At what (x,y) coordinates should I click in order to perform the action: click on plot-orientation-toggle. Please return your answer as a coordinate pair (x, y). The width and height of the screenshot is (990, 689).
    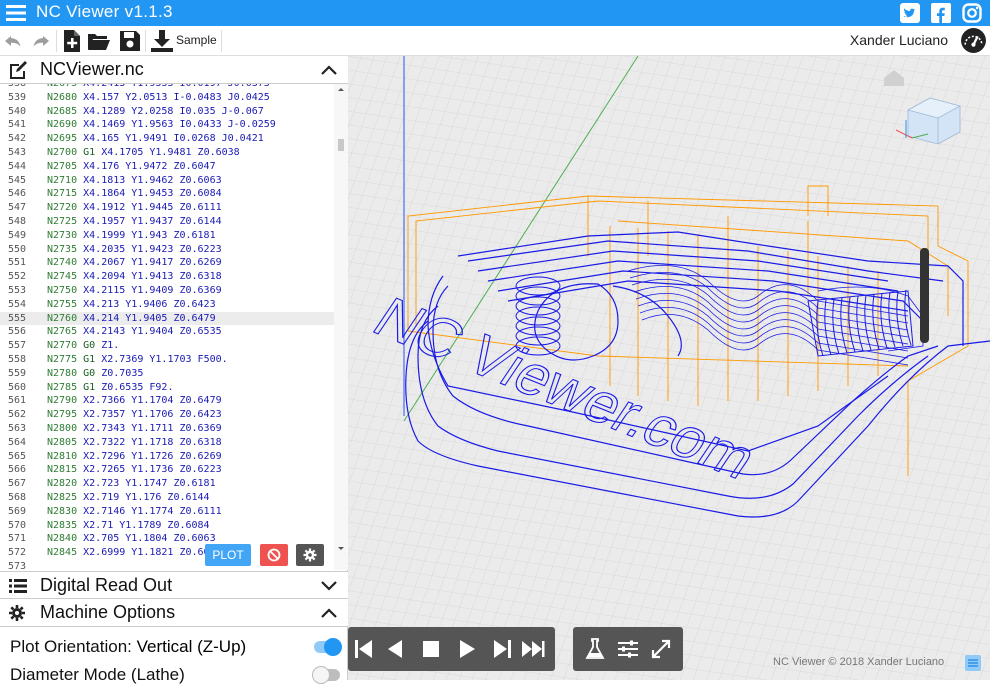
    Looking at the image, I should click on (328, 647).